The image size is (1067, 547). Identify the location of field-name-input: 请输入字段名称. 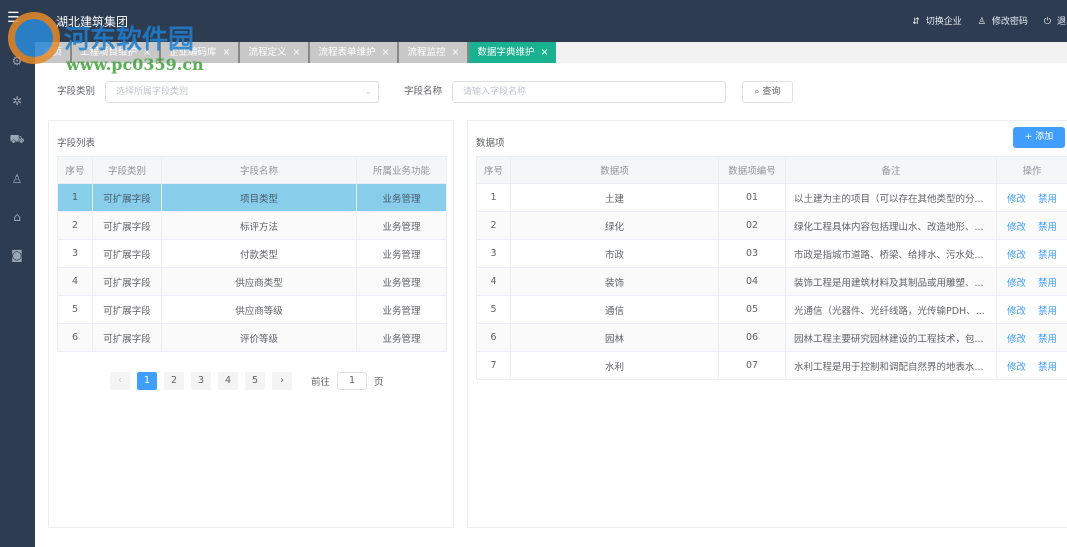
(589, 92).